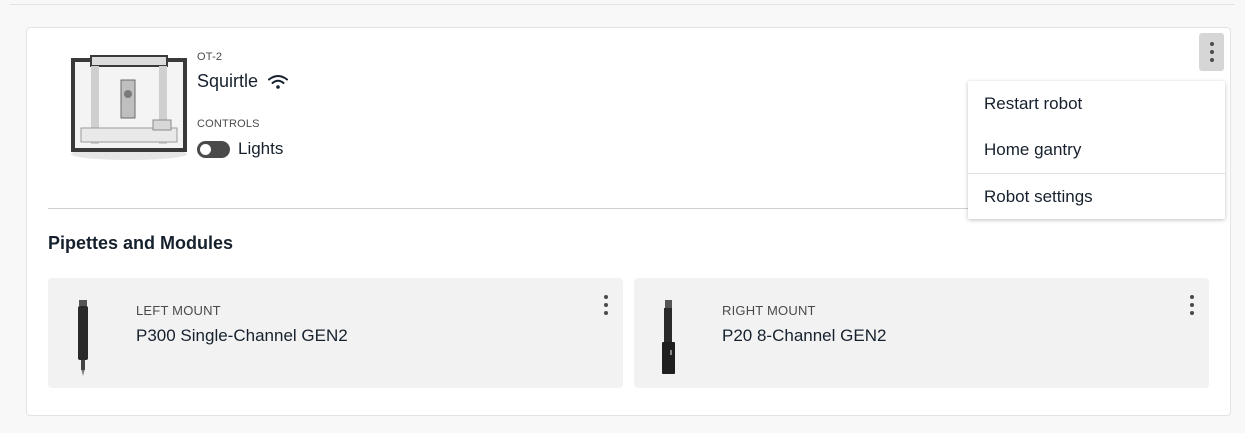  I want to click on robot-name-row: Squirtle, so click(243, 81).